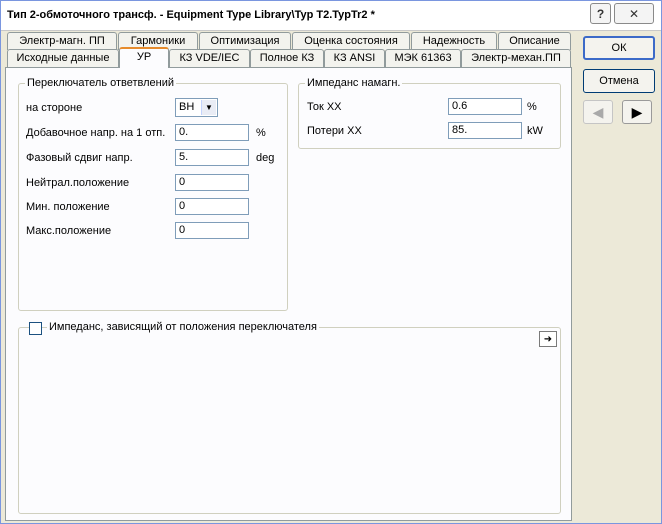  I want to click on arrow-right-icon: ➜, so click(548, 339).